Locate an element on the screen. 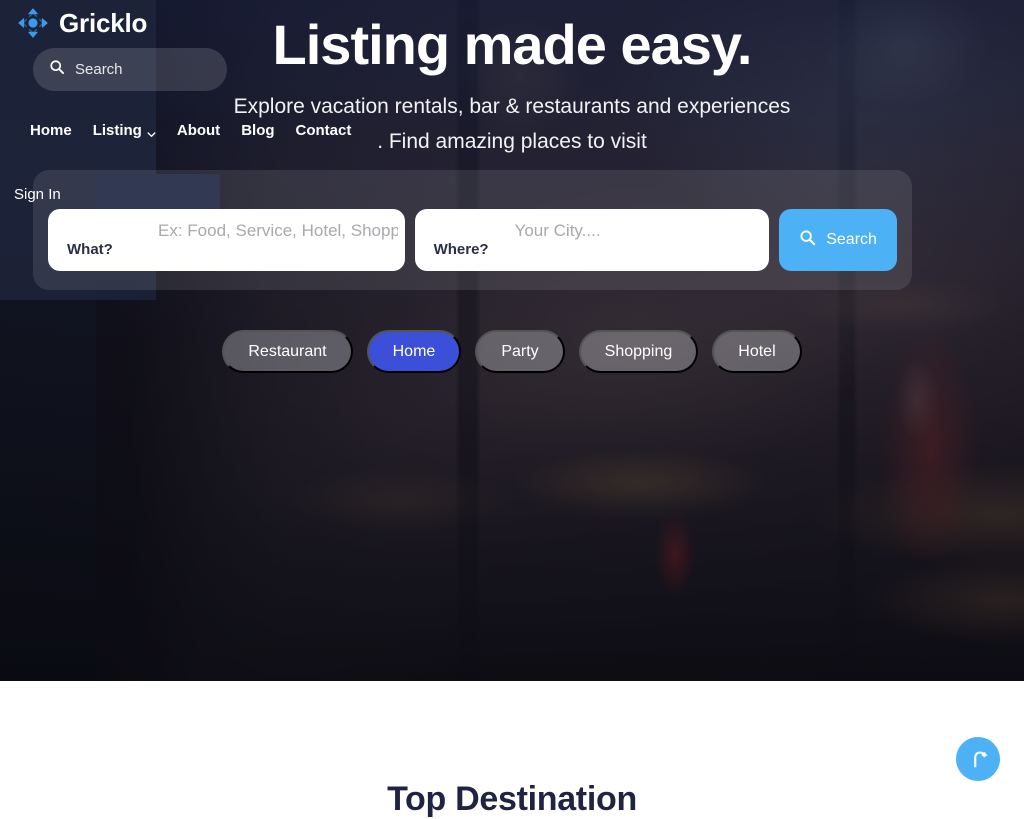 This screenshot has height=819, width=1024. what-field-group: What? is located at coordinates (226, 240).